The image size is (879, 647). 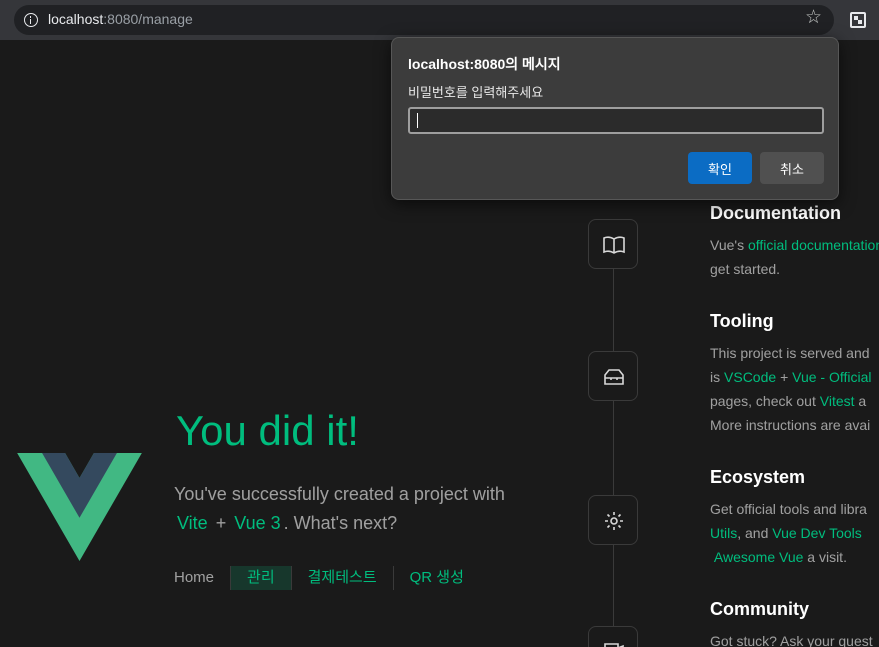 I want to click on tooling-icon-box, so click(x=613, y=376).